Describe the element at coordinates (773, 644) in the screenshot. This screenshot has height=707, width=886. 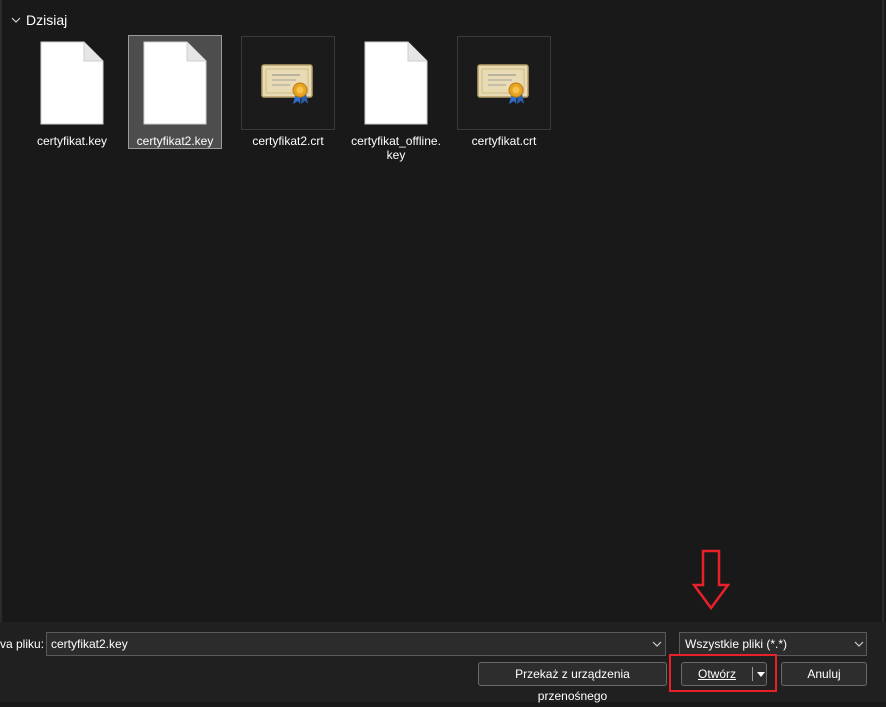
I see `file-type-select: Wszystkie pliki (*.*)` at that location.